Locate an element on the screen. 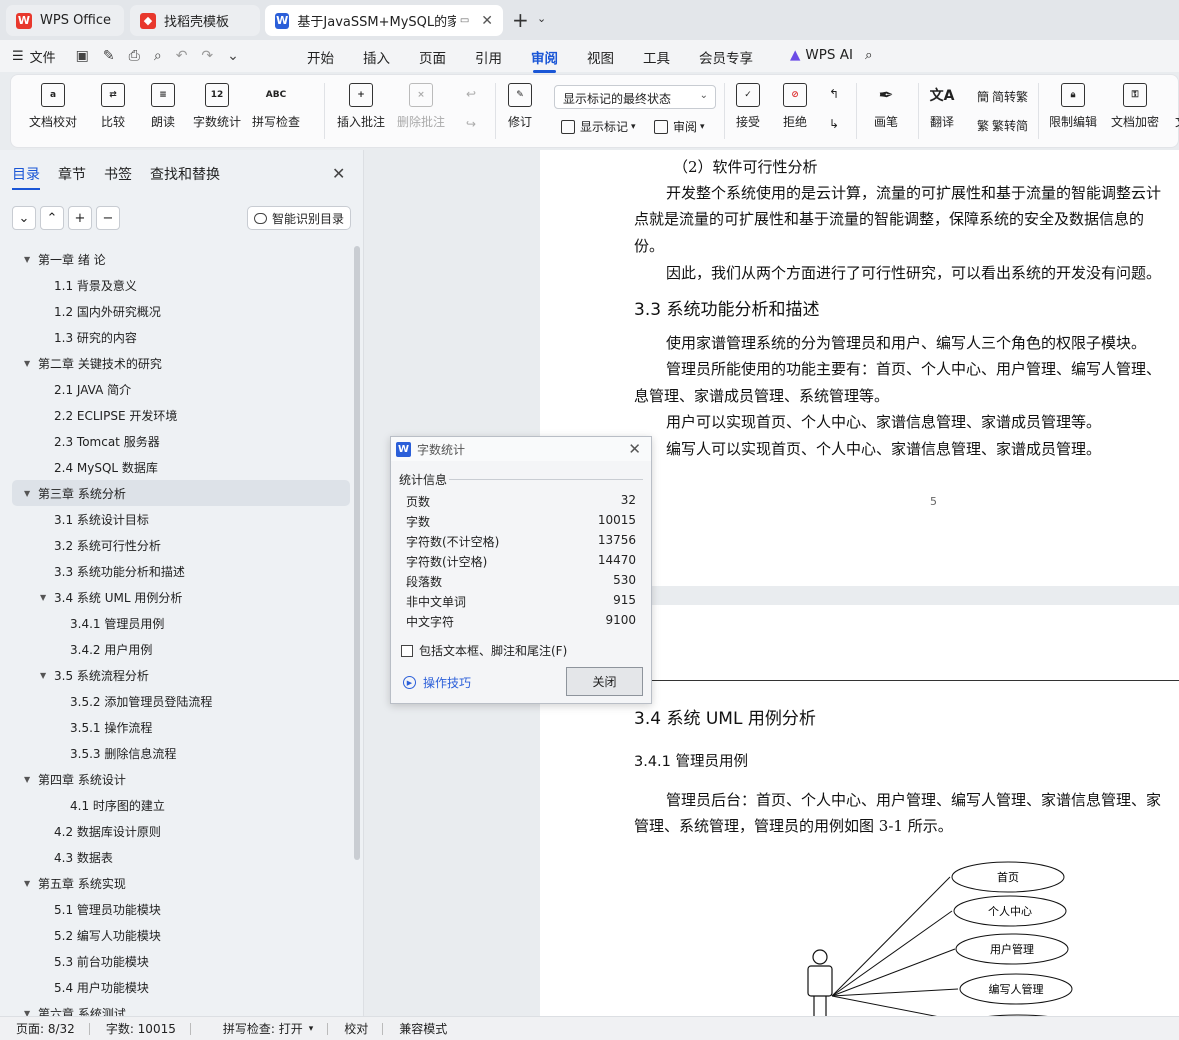 The height and width of the screenshot is (1040, 1179). tab-find-replace: 查找和替换 is located at coordinates (185, 177).